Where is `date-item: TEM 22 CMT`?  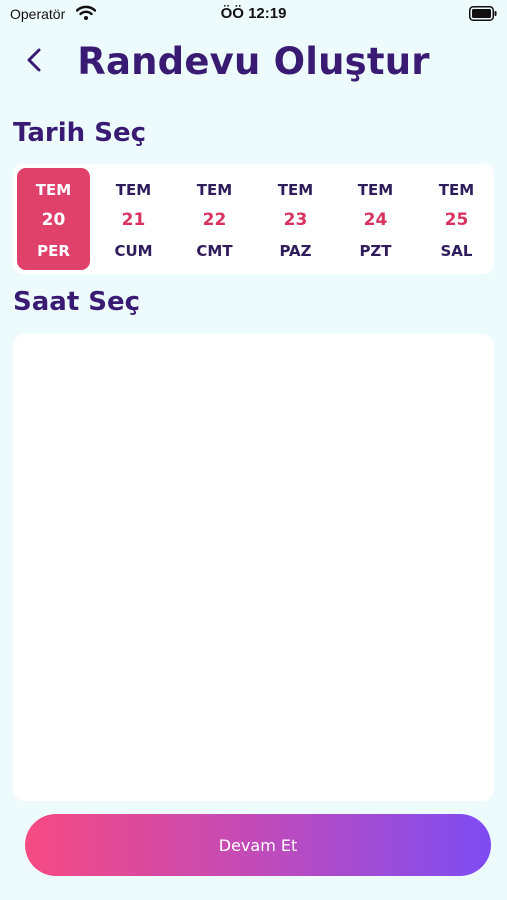
date-item: TEM 22 CMT is located at coordinates (214, 219).